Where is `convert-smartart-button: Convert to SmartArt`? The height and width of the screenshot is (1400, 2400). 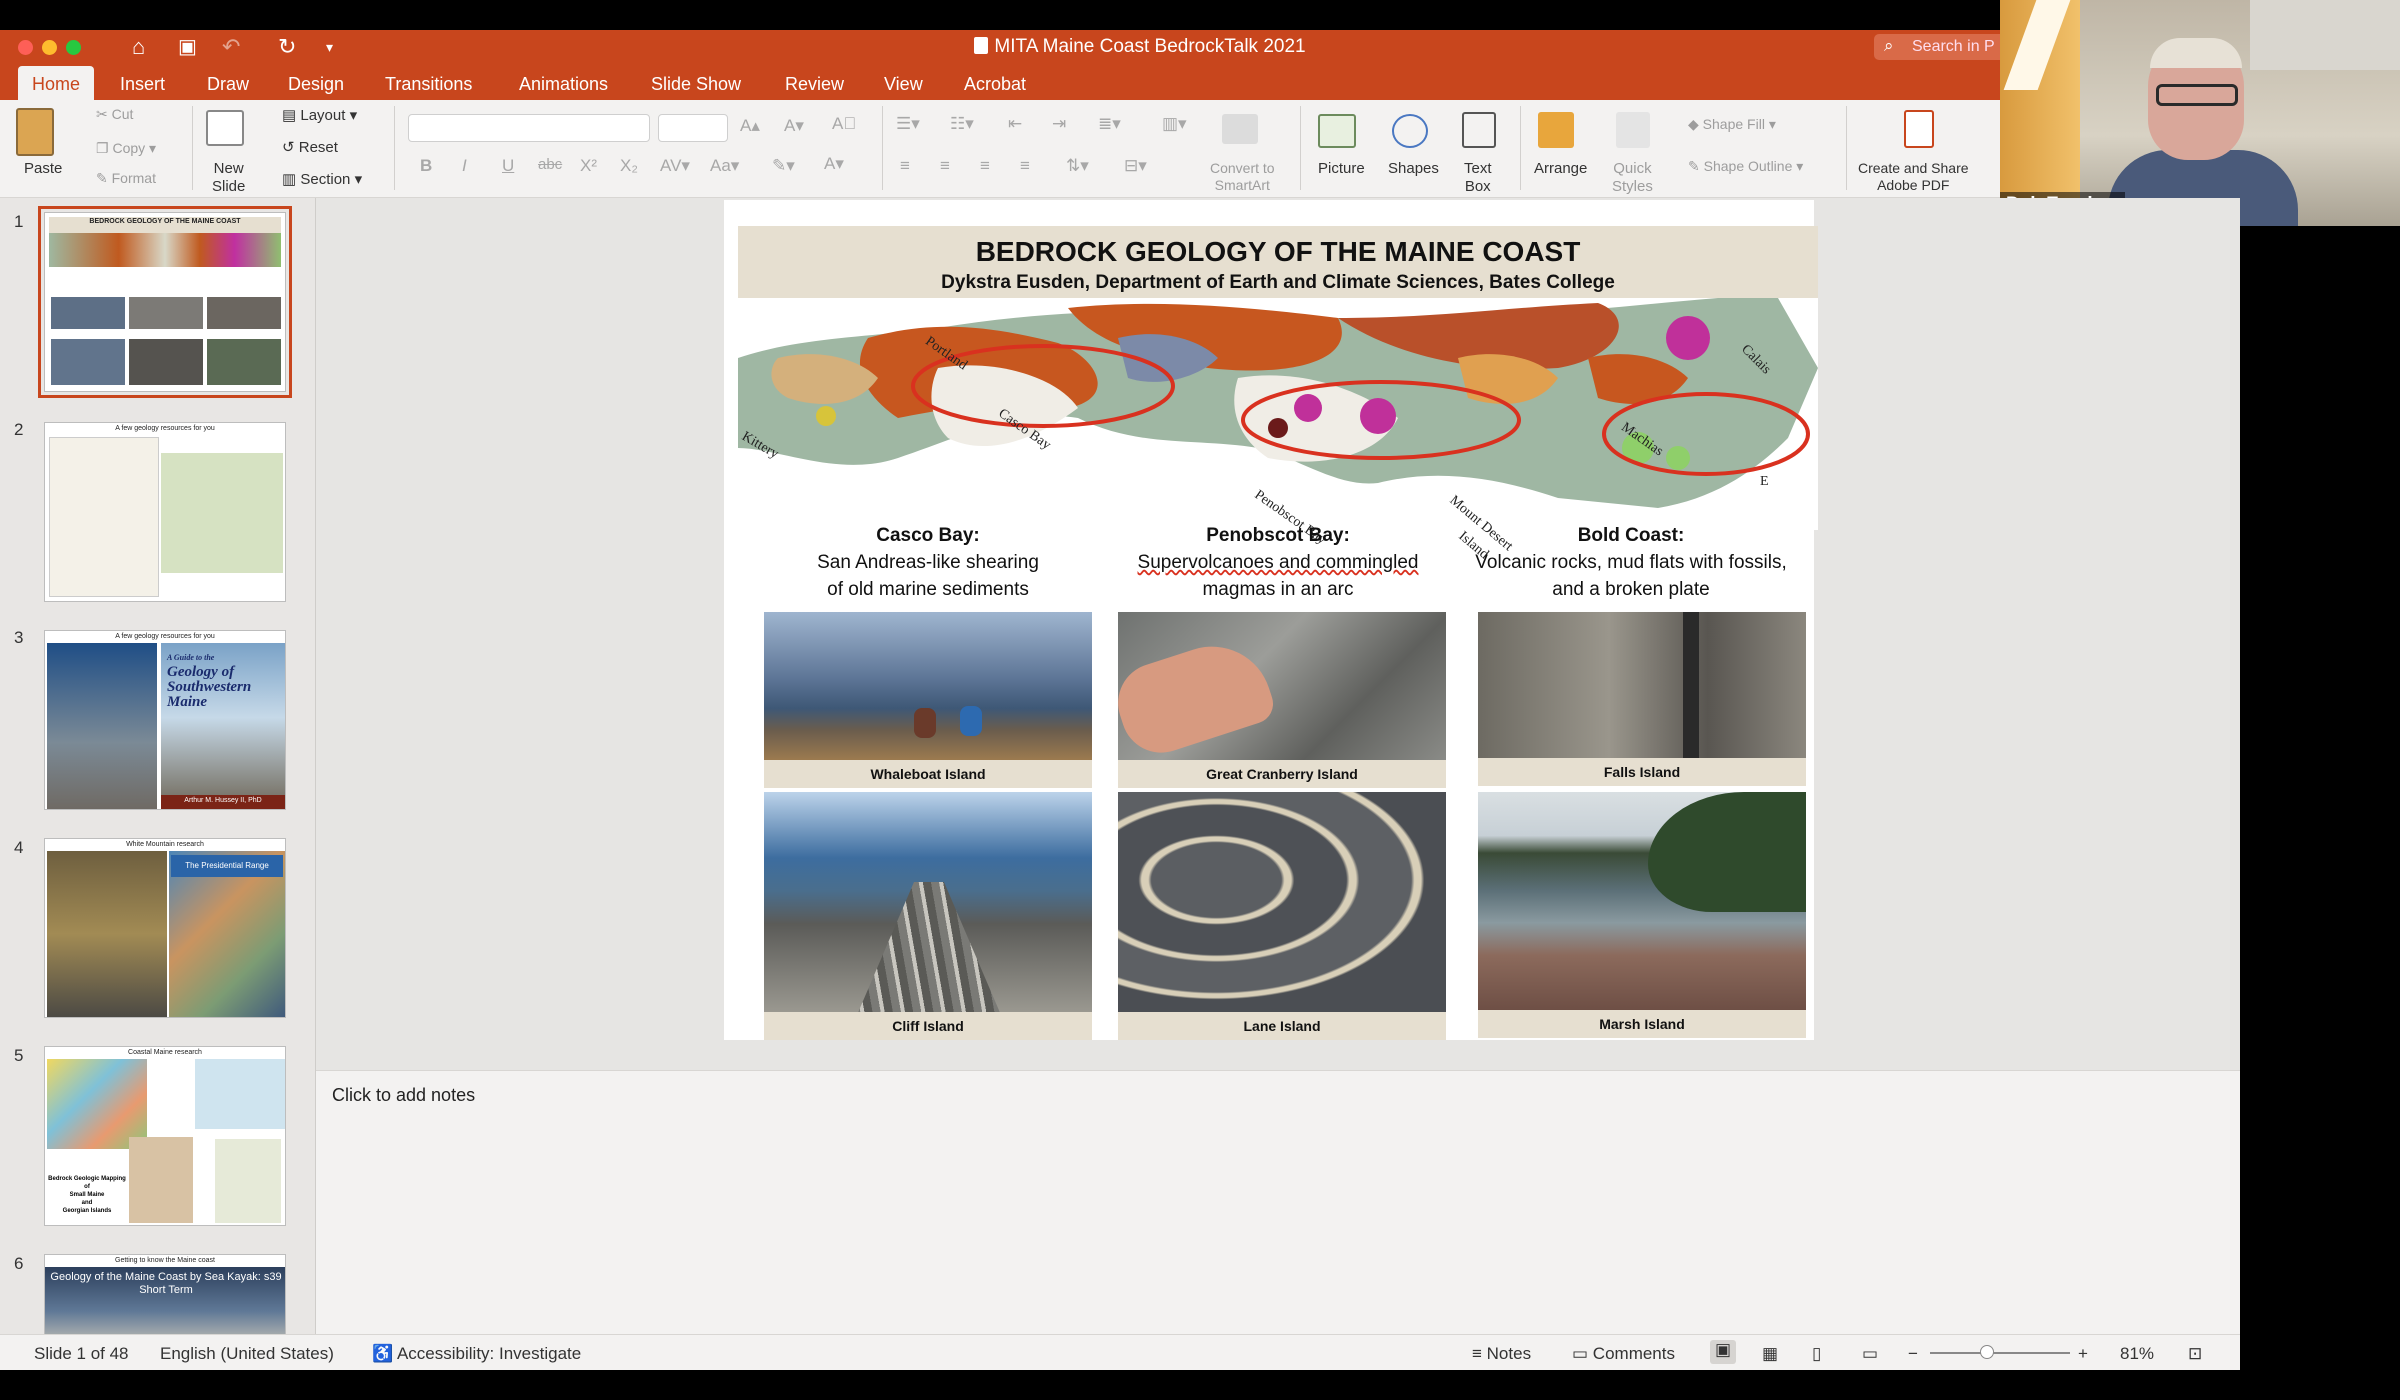 convert-smartart-button: Convert to SmartArt is located at coordinates (1242, 177).